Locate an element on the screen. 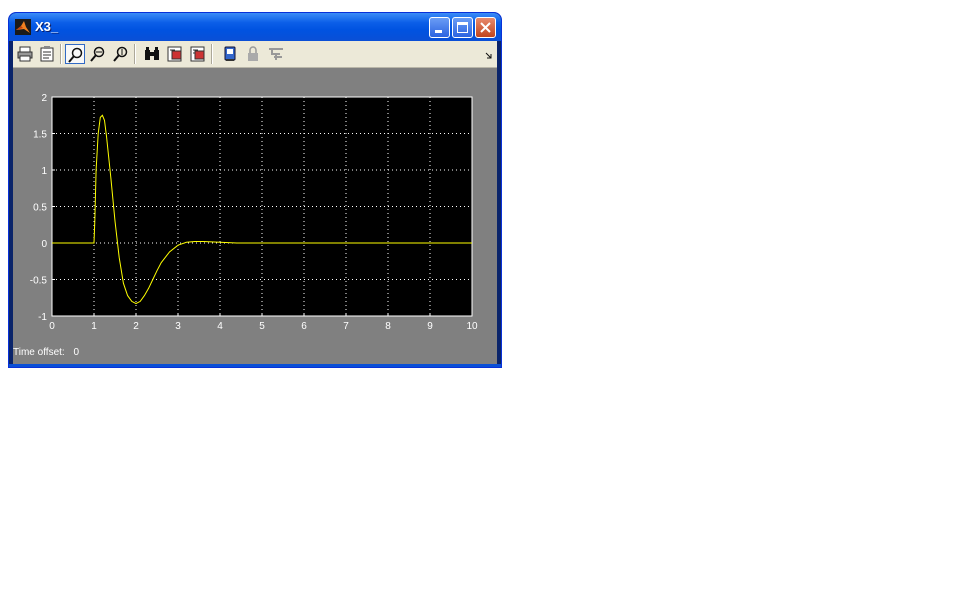 The width and height of the screenshot is (962, 610). y-tick-label: 1 is located at coordinates (44, 171).